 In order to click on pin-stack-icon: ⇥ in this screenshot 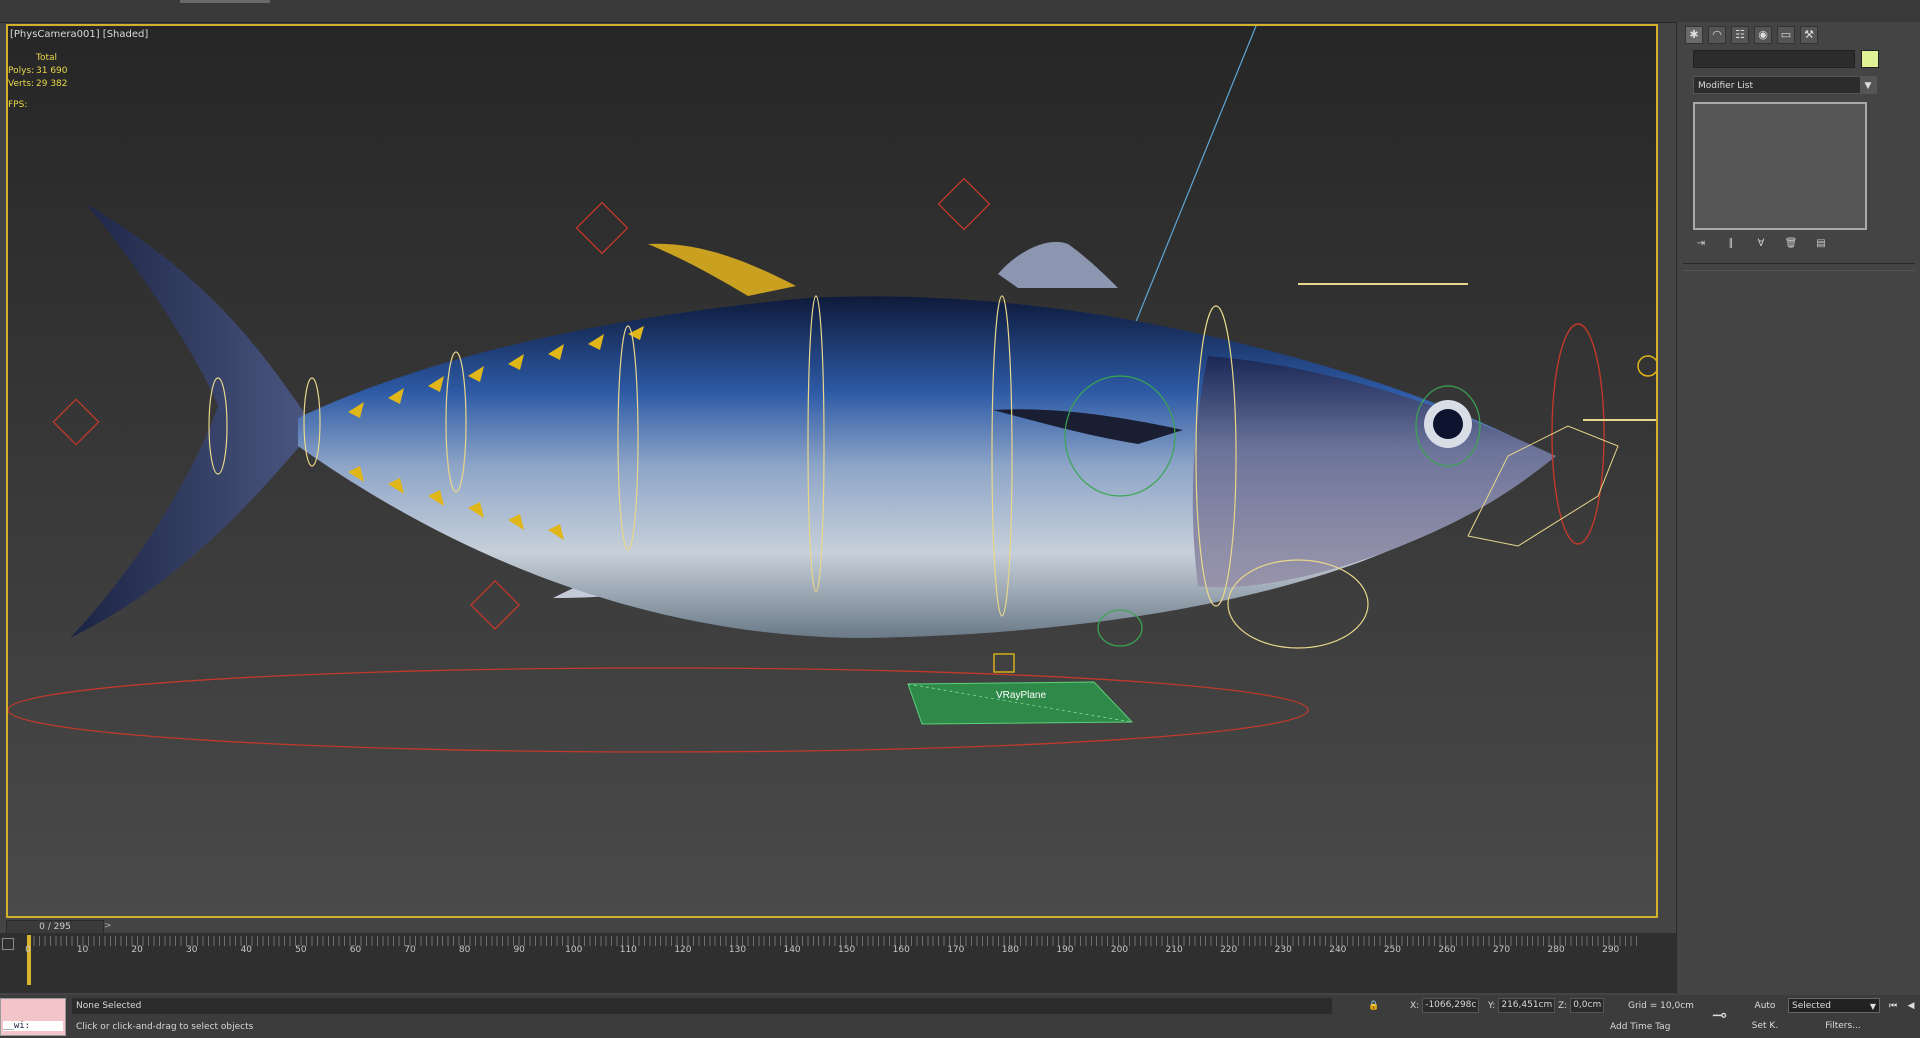, I will do `click(1701, 244)`.